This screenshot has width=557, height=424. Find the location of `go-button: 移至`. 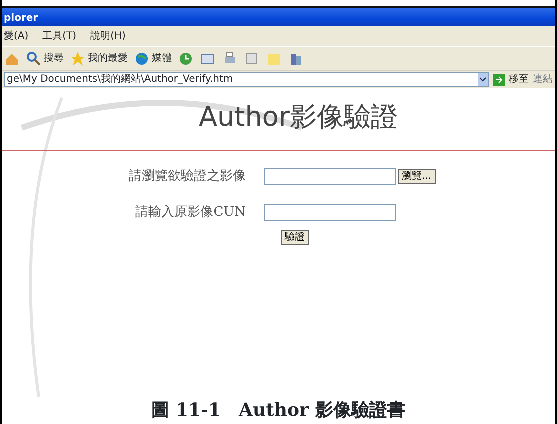

go-button: 移至 is located at coordinates (511, 79).